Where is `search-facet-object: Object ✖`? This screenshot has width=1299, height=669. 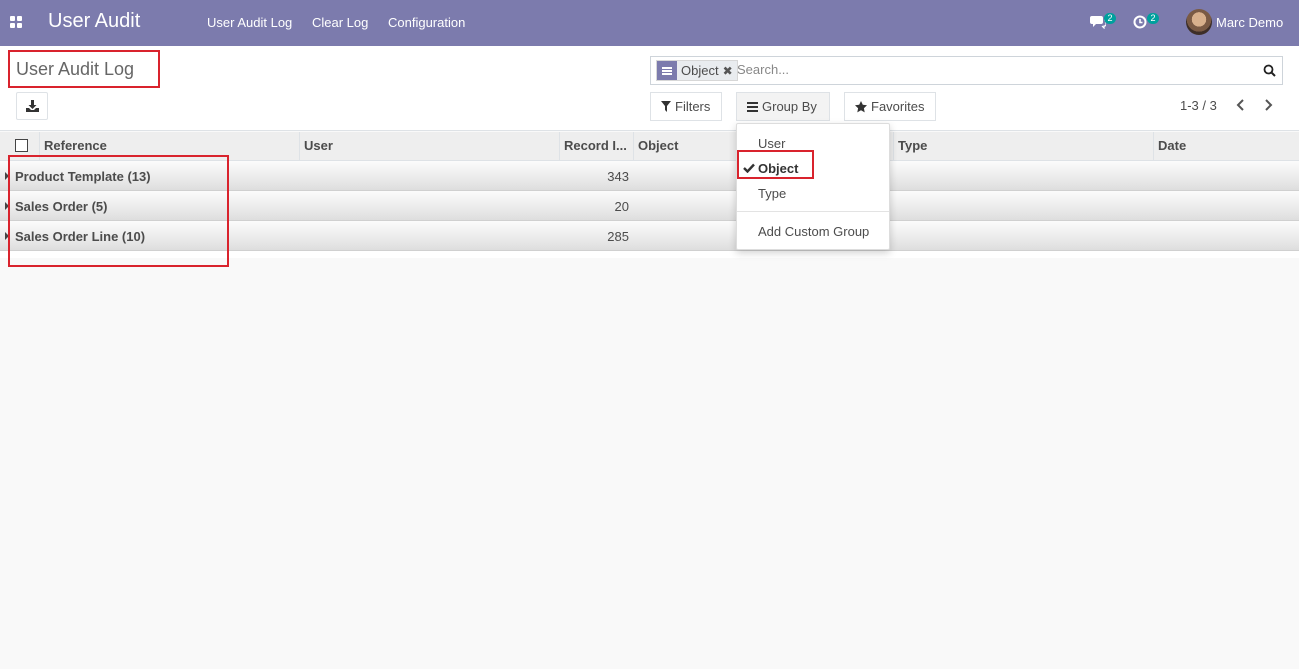 search-facet-object: Object ✖ is located at coordinates (697, 70).